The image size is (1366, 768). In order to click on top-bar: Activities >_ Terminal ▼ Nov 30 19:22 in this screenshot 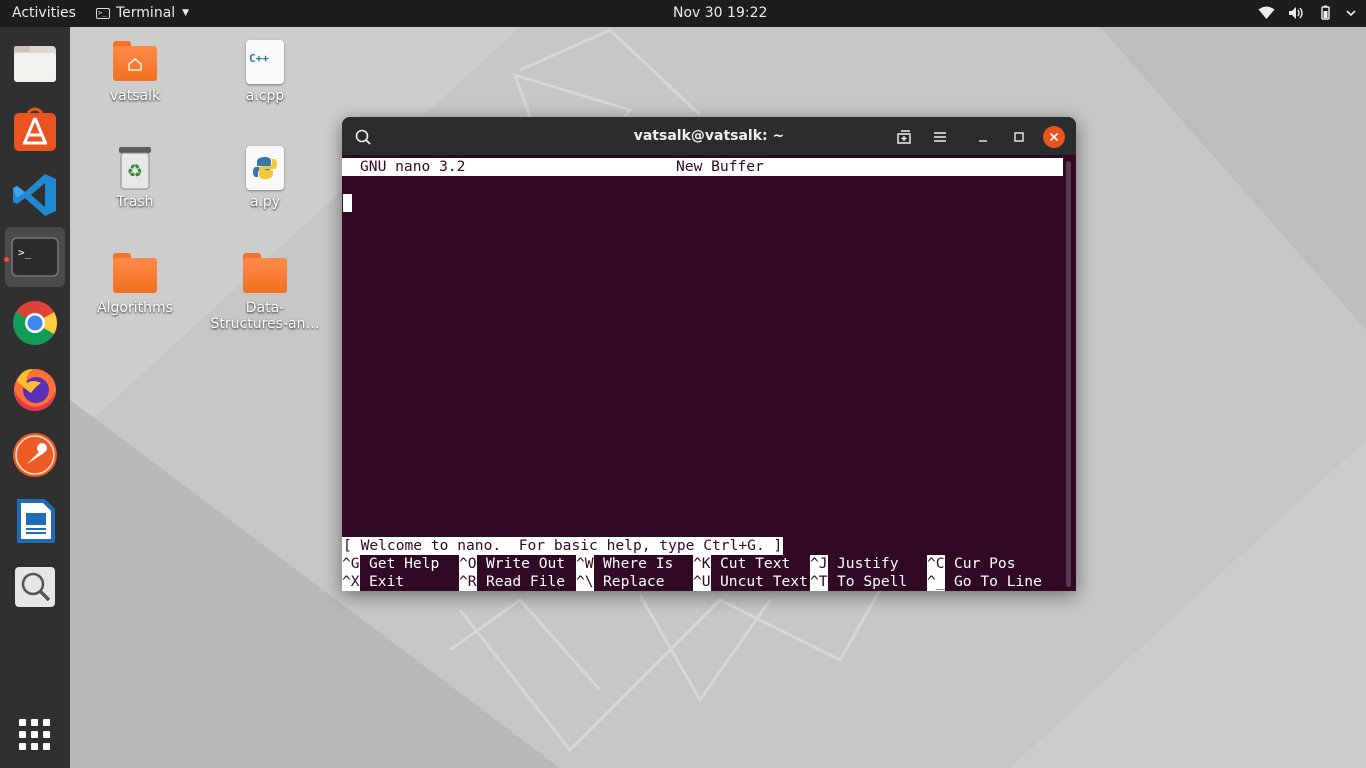, I will do `click(683, 13)`.